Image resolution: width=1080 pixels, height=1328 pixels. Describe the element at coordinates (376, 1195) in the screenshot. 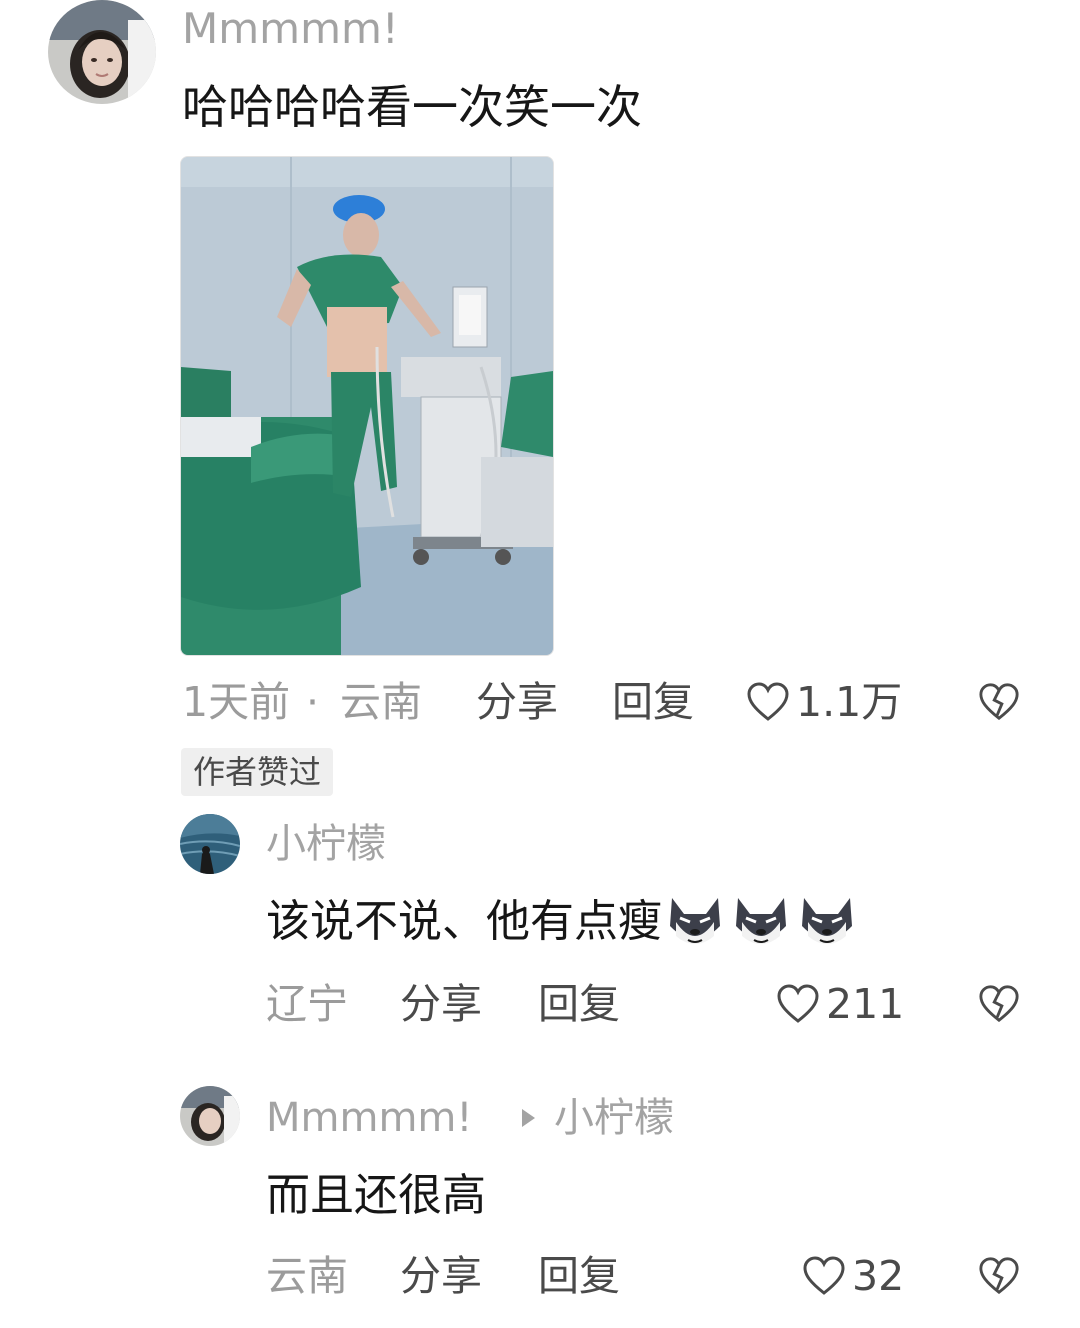

I see `comment-text: 而且还很高` at that location.